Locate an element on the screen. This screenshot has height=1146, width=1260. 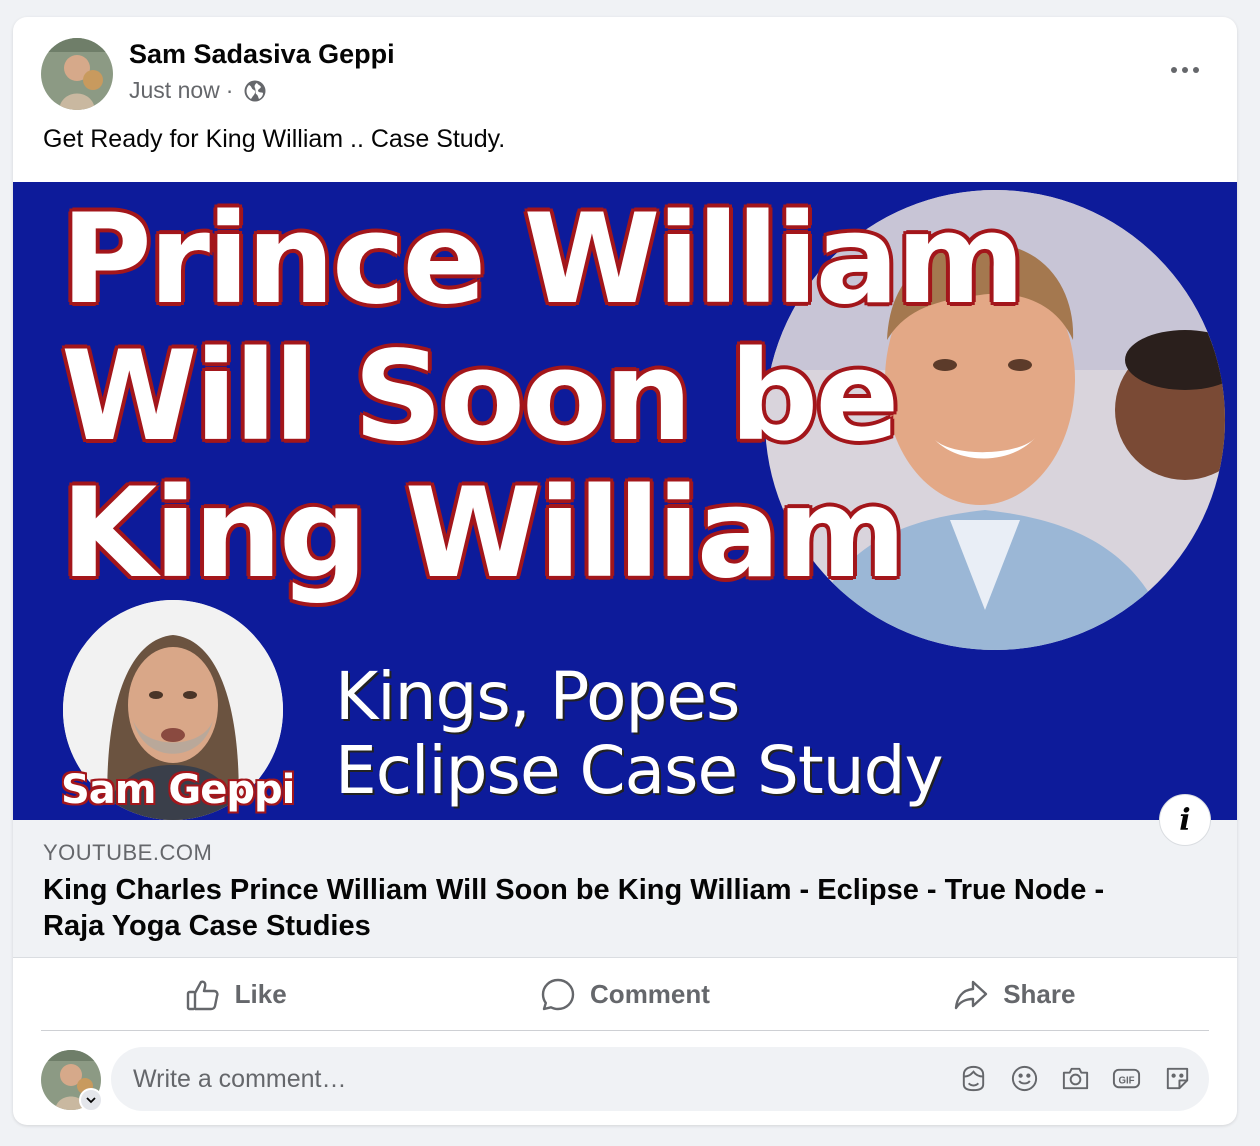
chevron-down-icon is located at coordinates (91, 1100).